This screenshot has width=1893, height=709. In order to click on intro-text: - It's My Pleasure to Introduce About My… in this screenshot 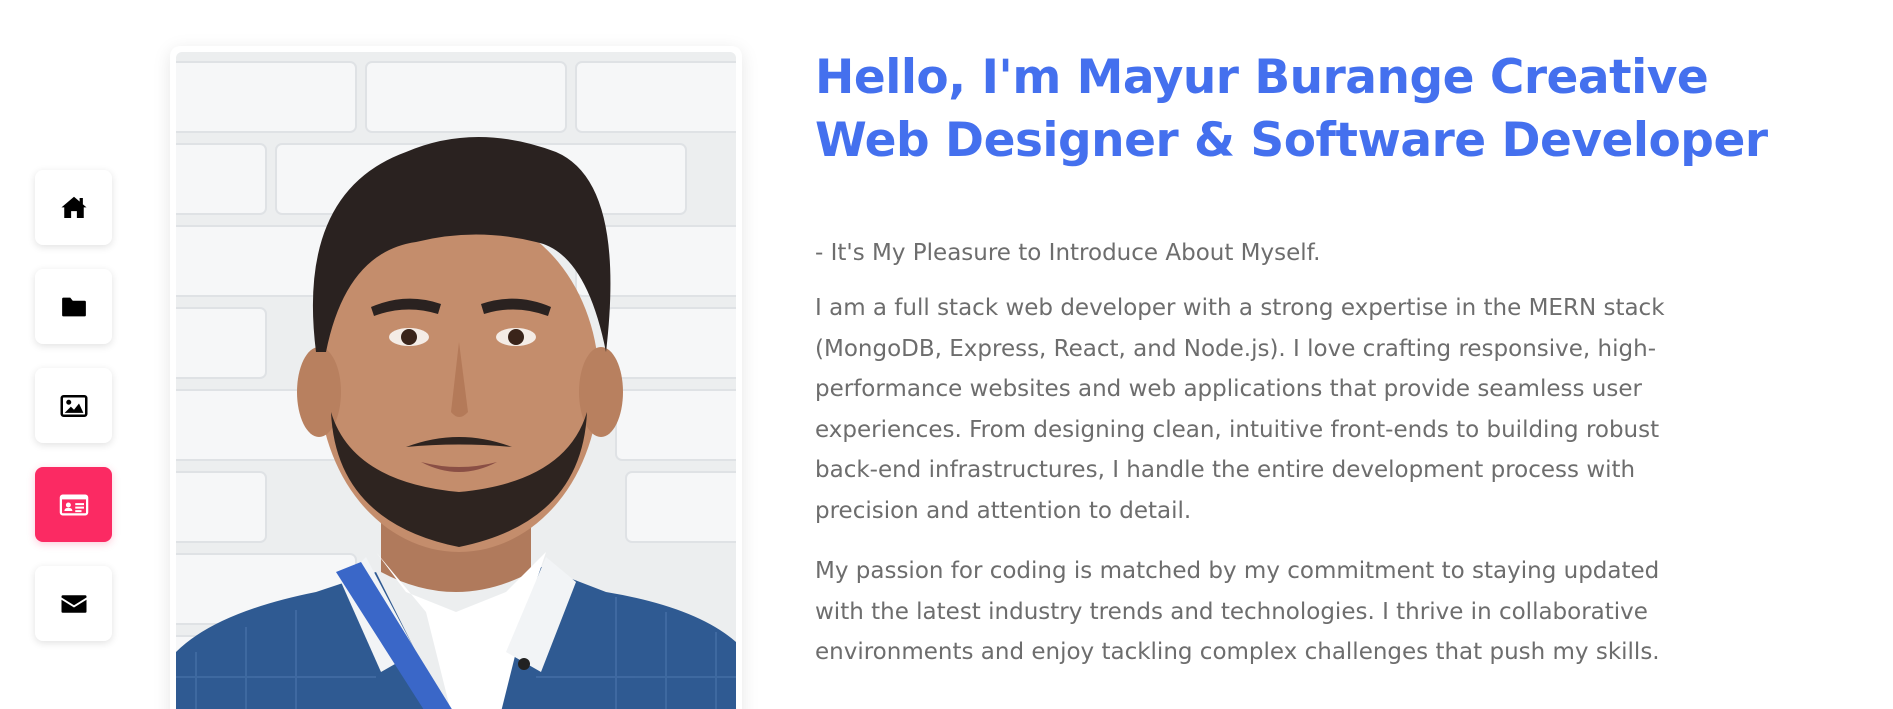, I will do `click(1068, 253)`.